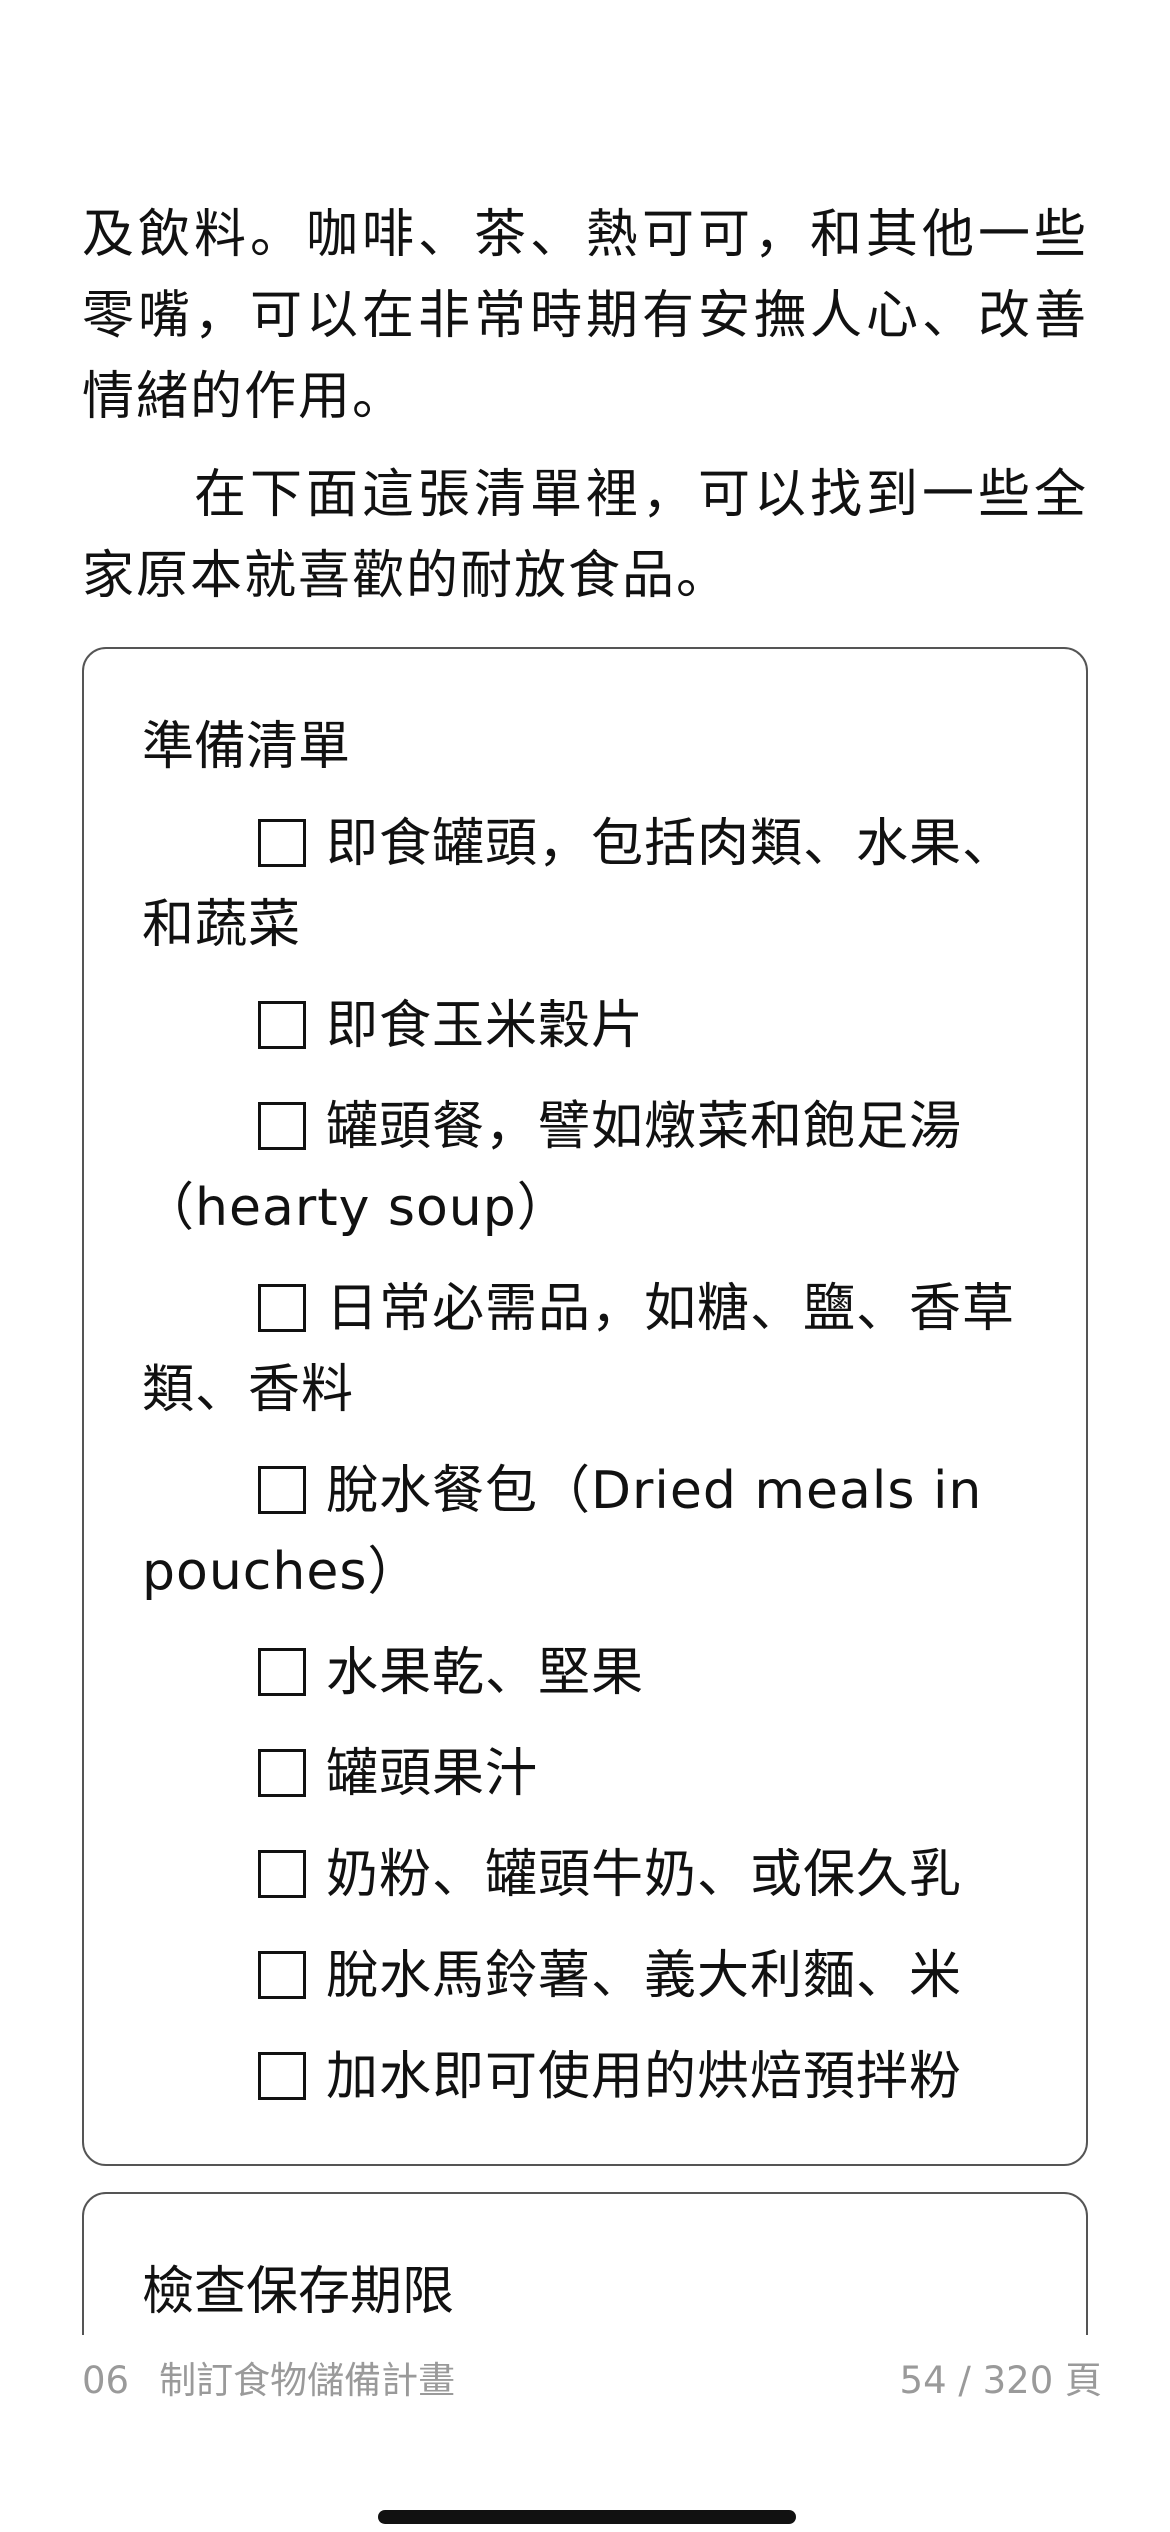 Image resolution: width=1170 pixels, height=2532 pixels. I want to click on body-paragraph: 在下面這張清單裡，可以找到一些全家原本就喜歡的耐放食品。, so click(585, 535).